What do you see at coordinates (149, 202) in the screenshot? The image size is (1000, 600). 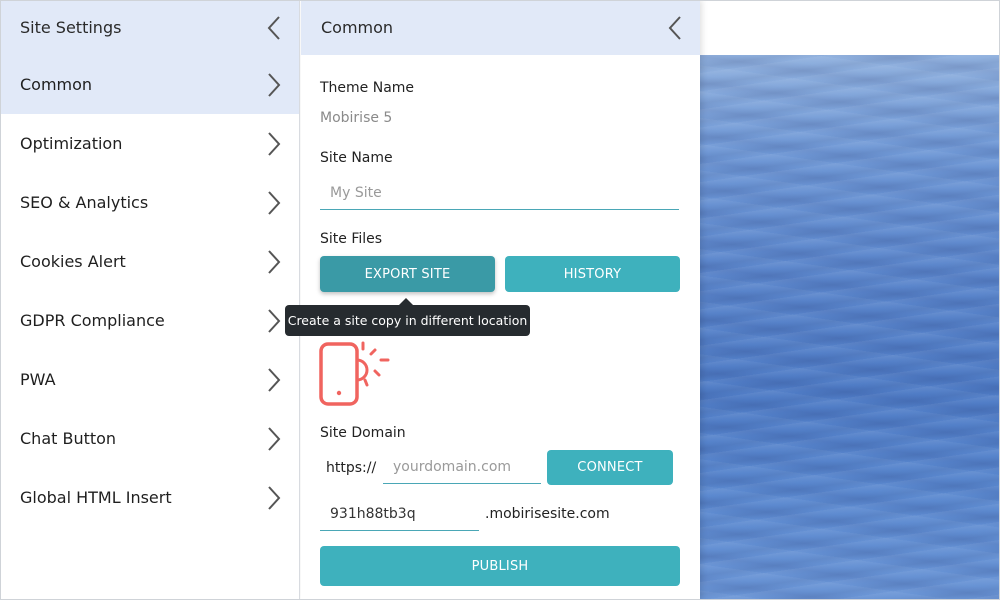 I see `sidebar-item-seo-analytics: SEO & Analytics` at bounding box center [149, 202].